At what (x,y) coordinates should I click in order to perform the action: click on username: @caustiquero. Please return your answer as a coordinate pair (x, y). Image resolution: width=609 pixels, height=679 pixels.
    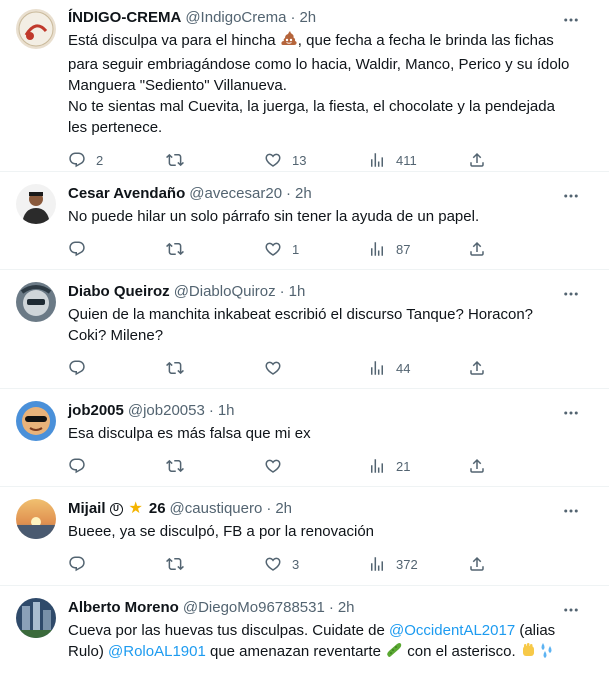
    Looking at the image, I should click on (216, 509).